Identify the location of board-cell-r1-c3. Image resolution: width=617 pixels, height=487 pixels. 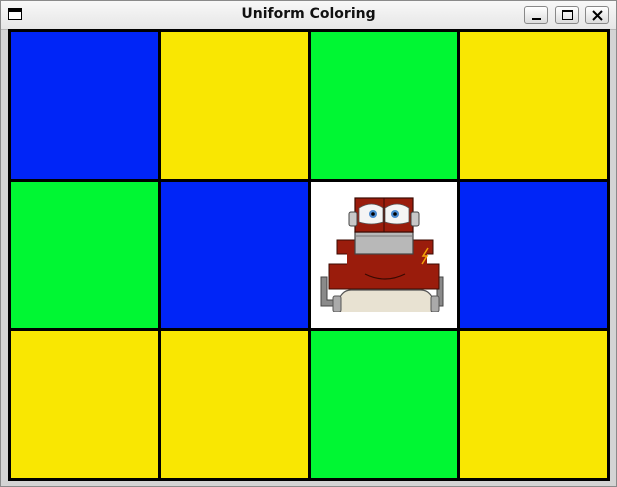
(533, 255).